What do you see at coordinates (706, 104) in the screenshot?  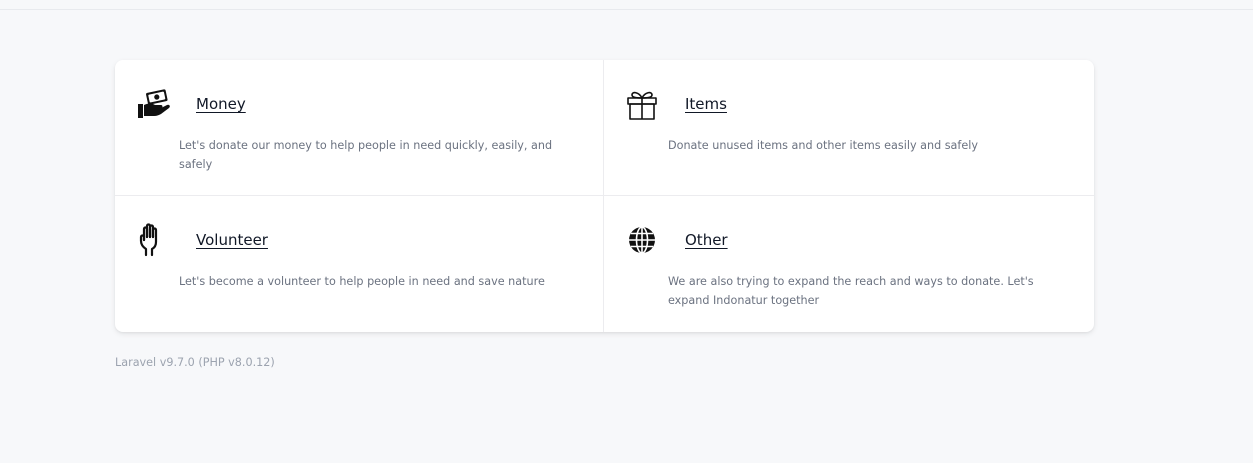 I see `items-link: Items` at bounding box center [706, 104].